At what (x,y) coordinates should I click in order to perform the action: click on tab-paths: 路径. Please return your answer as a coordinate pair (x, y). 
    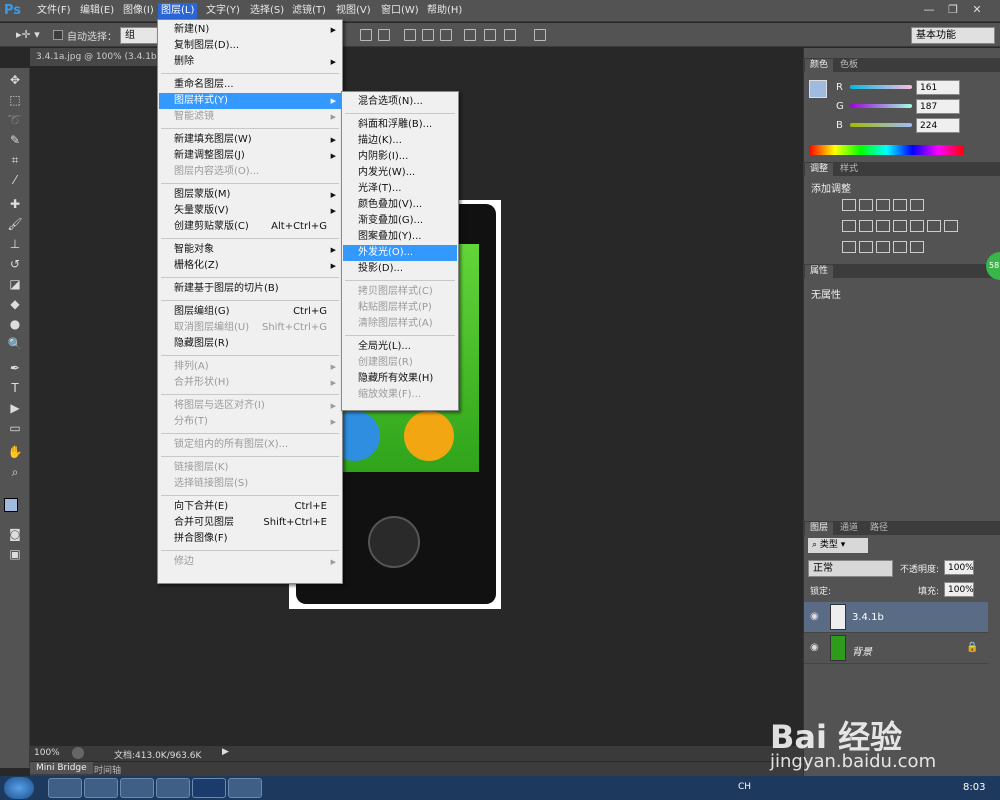
    Looking at the image, I should click on (879, 528).